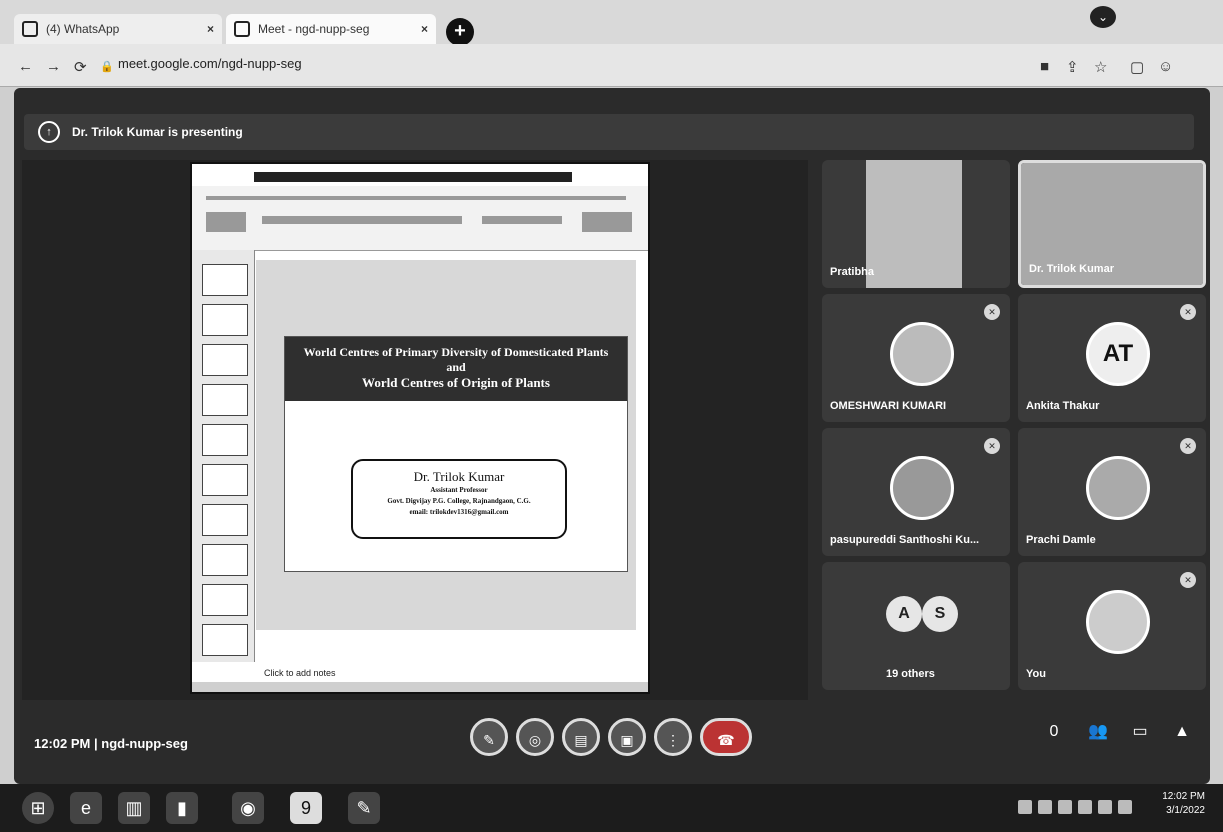 This screenshot has height=832, width=1223. I want to click on activities-icon: ▲, so click(1182, 731).